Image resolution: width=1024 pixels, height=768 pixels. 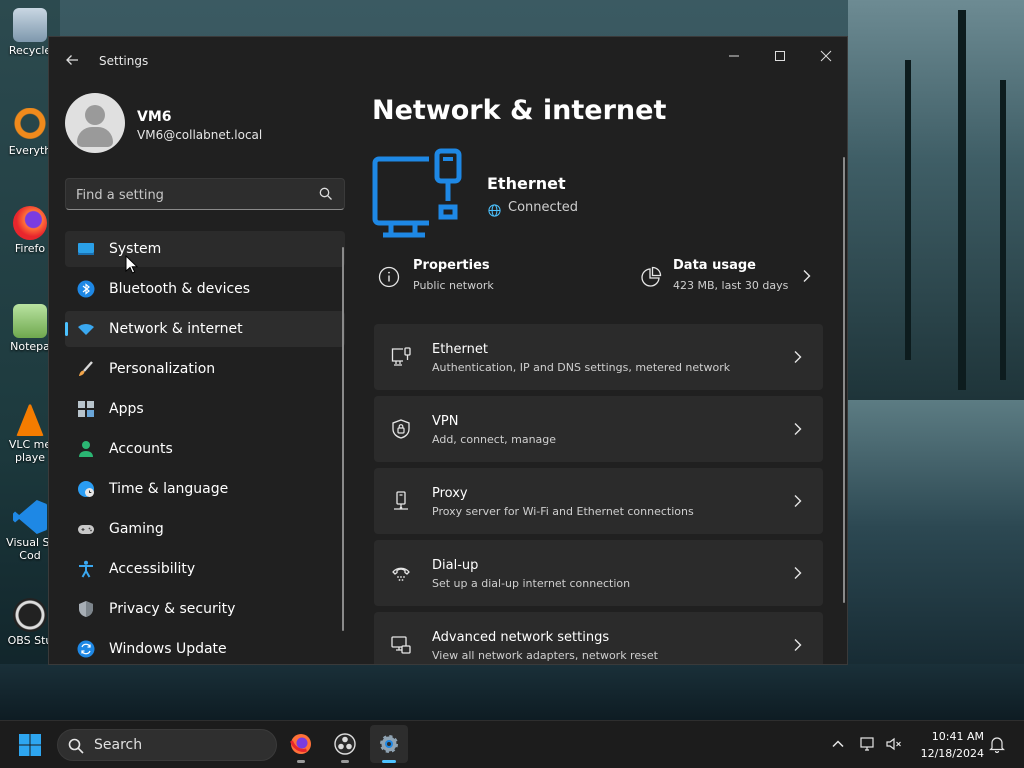 I want to click on data-usage-subtitle: 423 MB, last 30 days, so click(x=731, y=285).